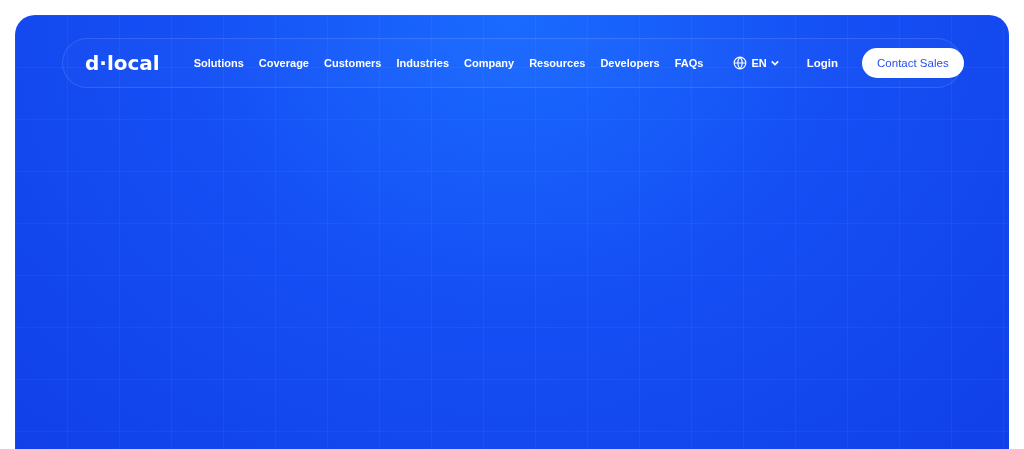  Describe the element at coordinates (756, 63) in the screenshot. I see `language-selector: EN` at that location.